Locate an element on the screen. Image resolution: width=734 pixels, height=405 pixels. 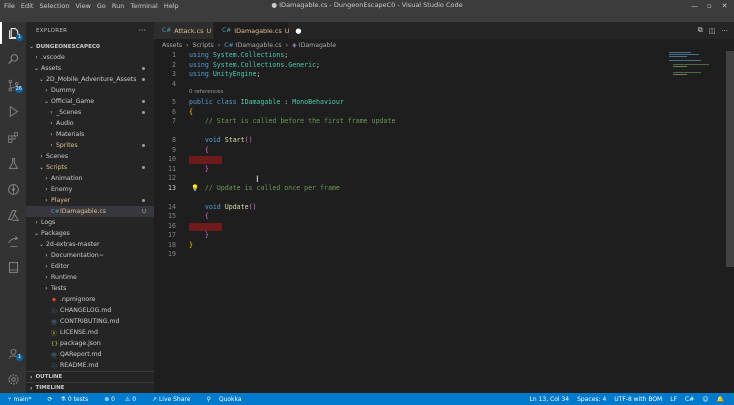
indentation: Spaces: 4 is located at coordinates (591, 399).